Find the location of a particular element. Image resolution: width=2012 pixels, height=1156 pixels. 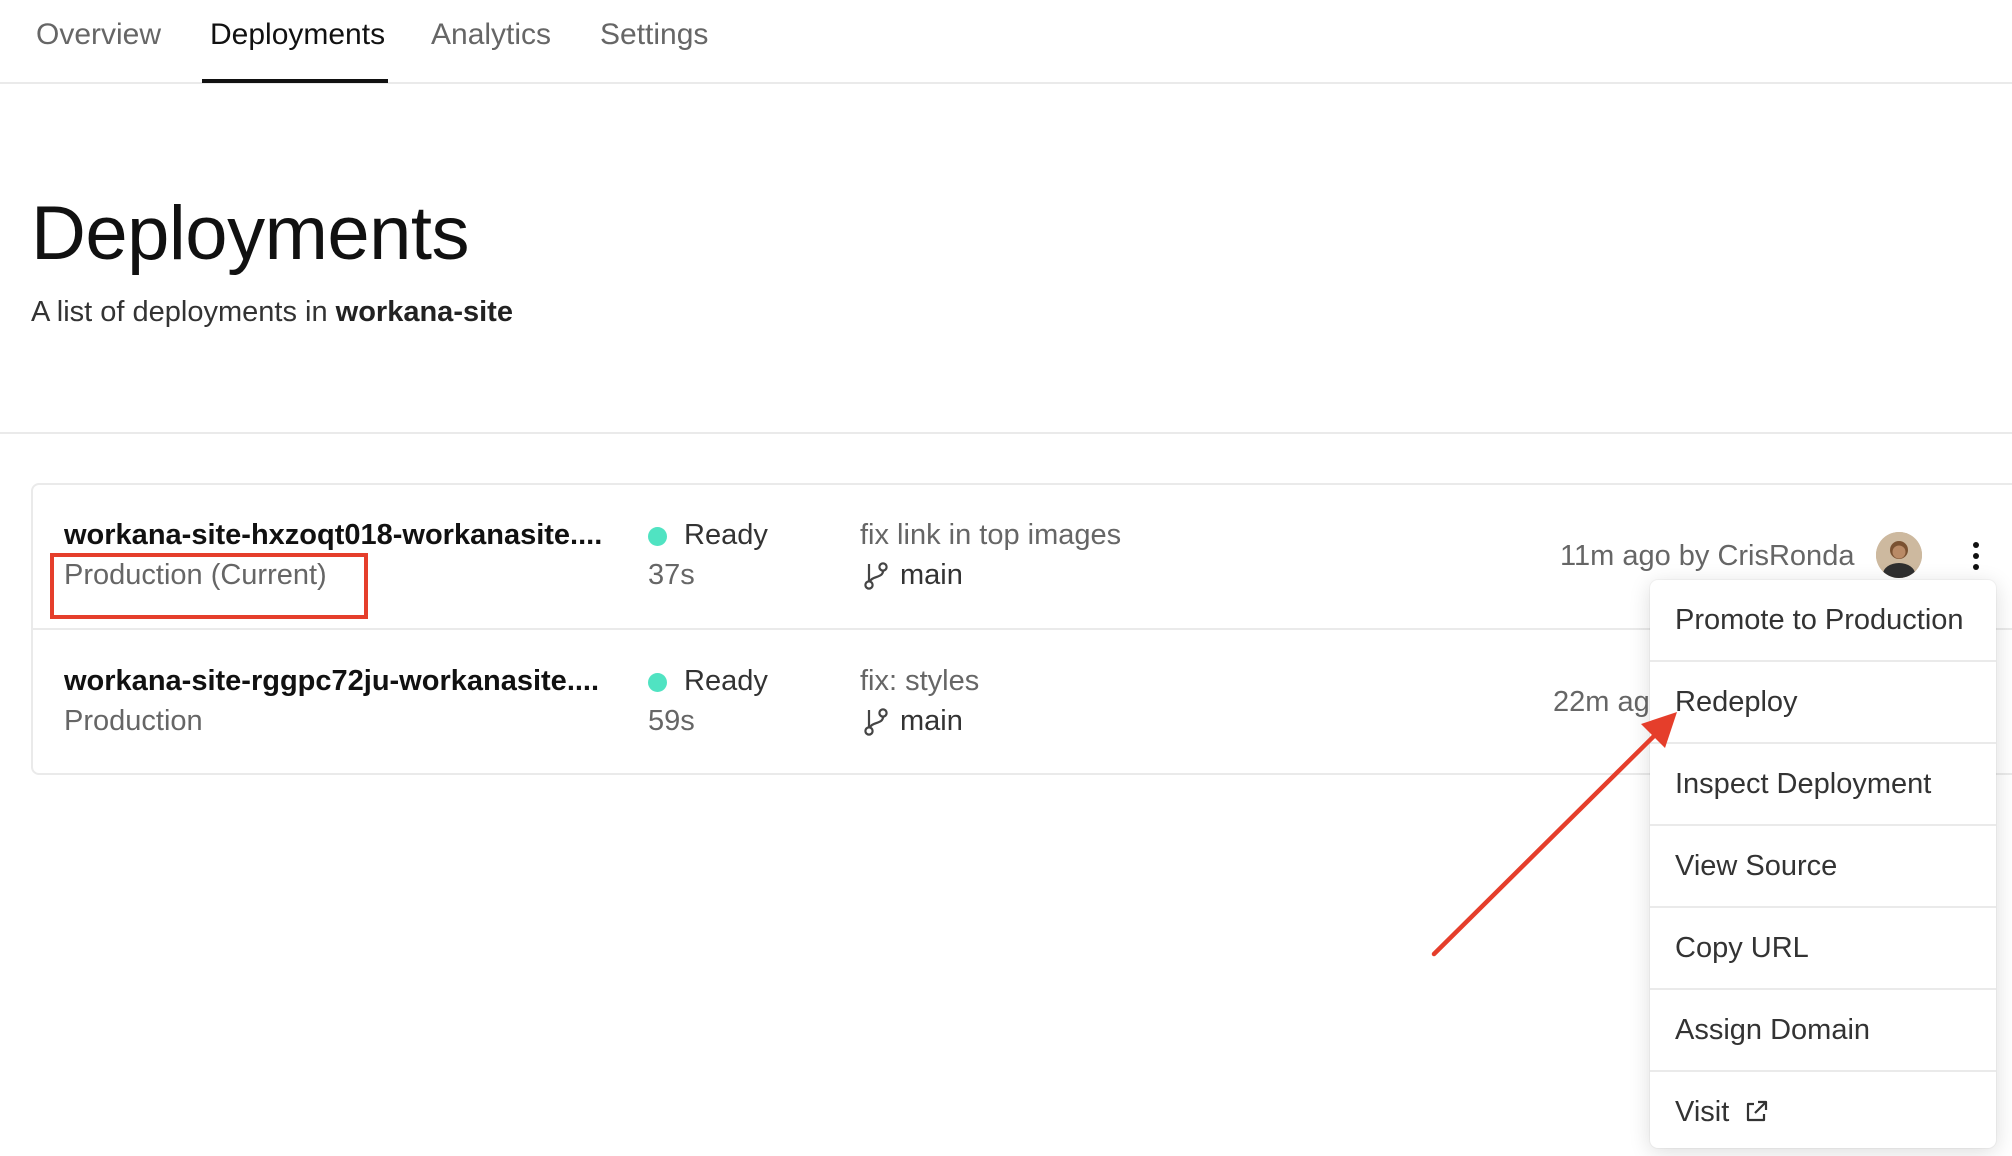

menu-item-assign-domain: Assign Domain is located at coordinates (1823, 1030).